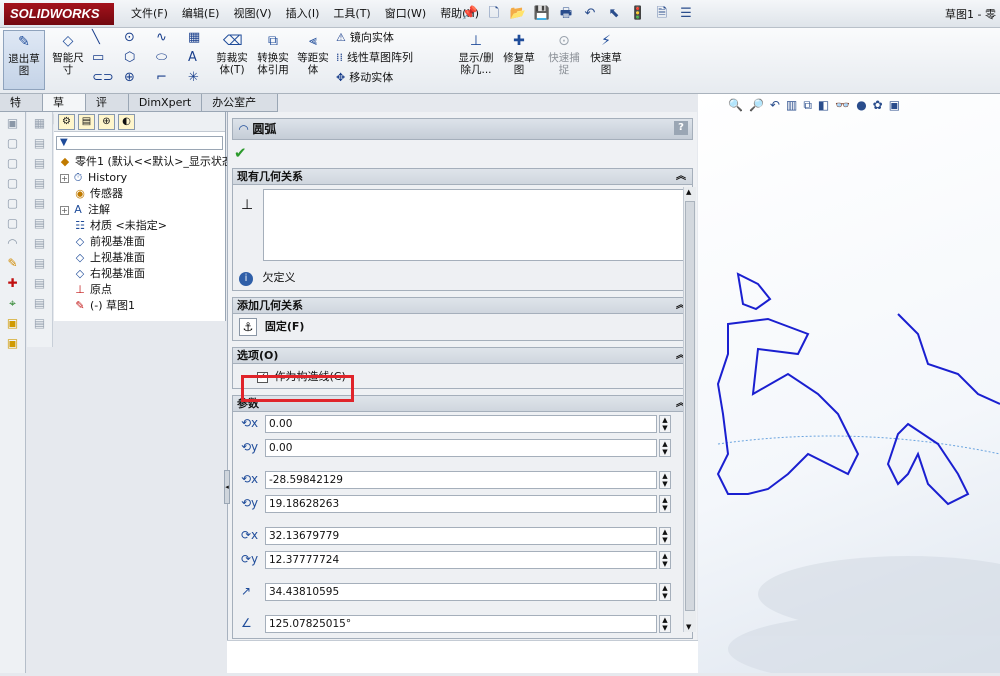 The width and height of the screenshot is (1000, 676). Describe the element at coordinates (465, 153) in the screenshot. I see `ok-check-icon: ✔` at that location.